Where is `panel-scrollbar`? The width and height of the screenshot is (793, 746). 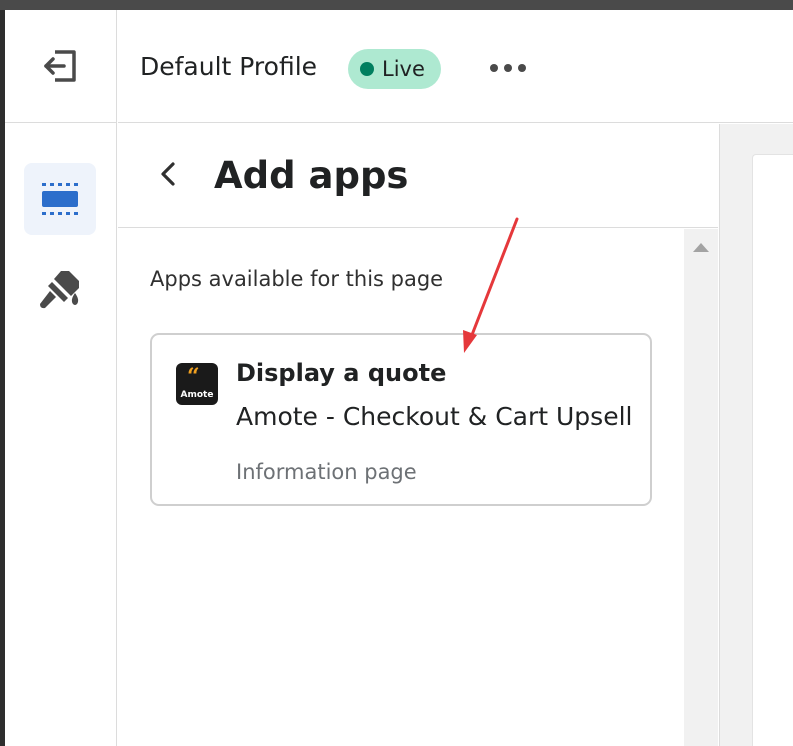 panel-scrollbar is located at coordinates (701, 487).